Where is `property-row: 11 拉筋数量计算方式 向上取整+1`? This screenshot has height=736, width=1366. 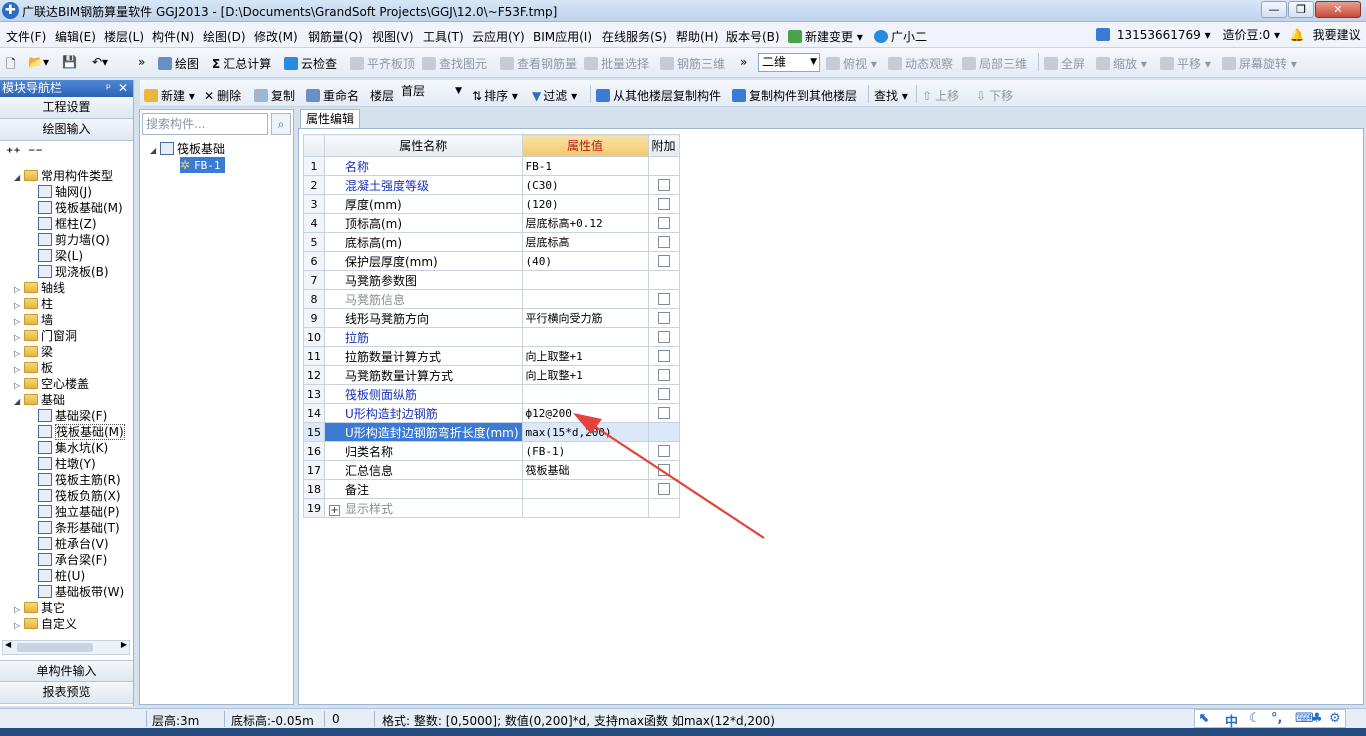
property-row: 11 拉筋数量计算方式 向上取整+1 is located at coordinates (491, 356).